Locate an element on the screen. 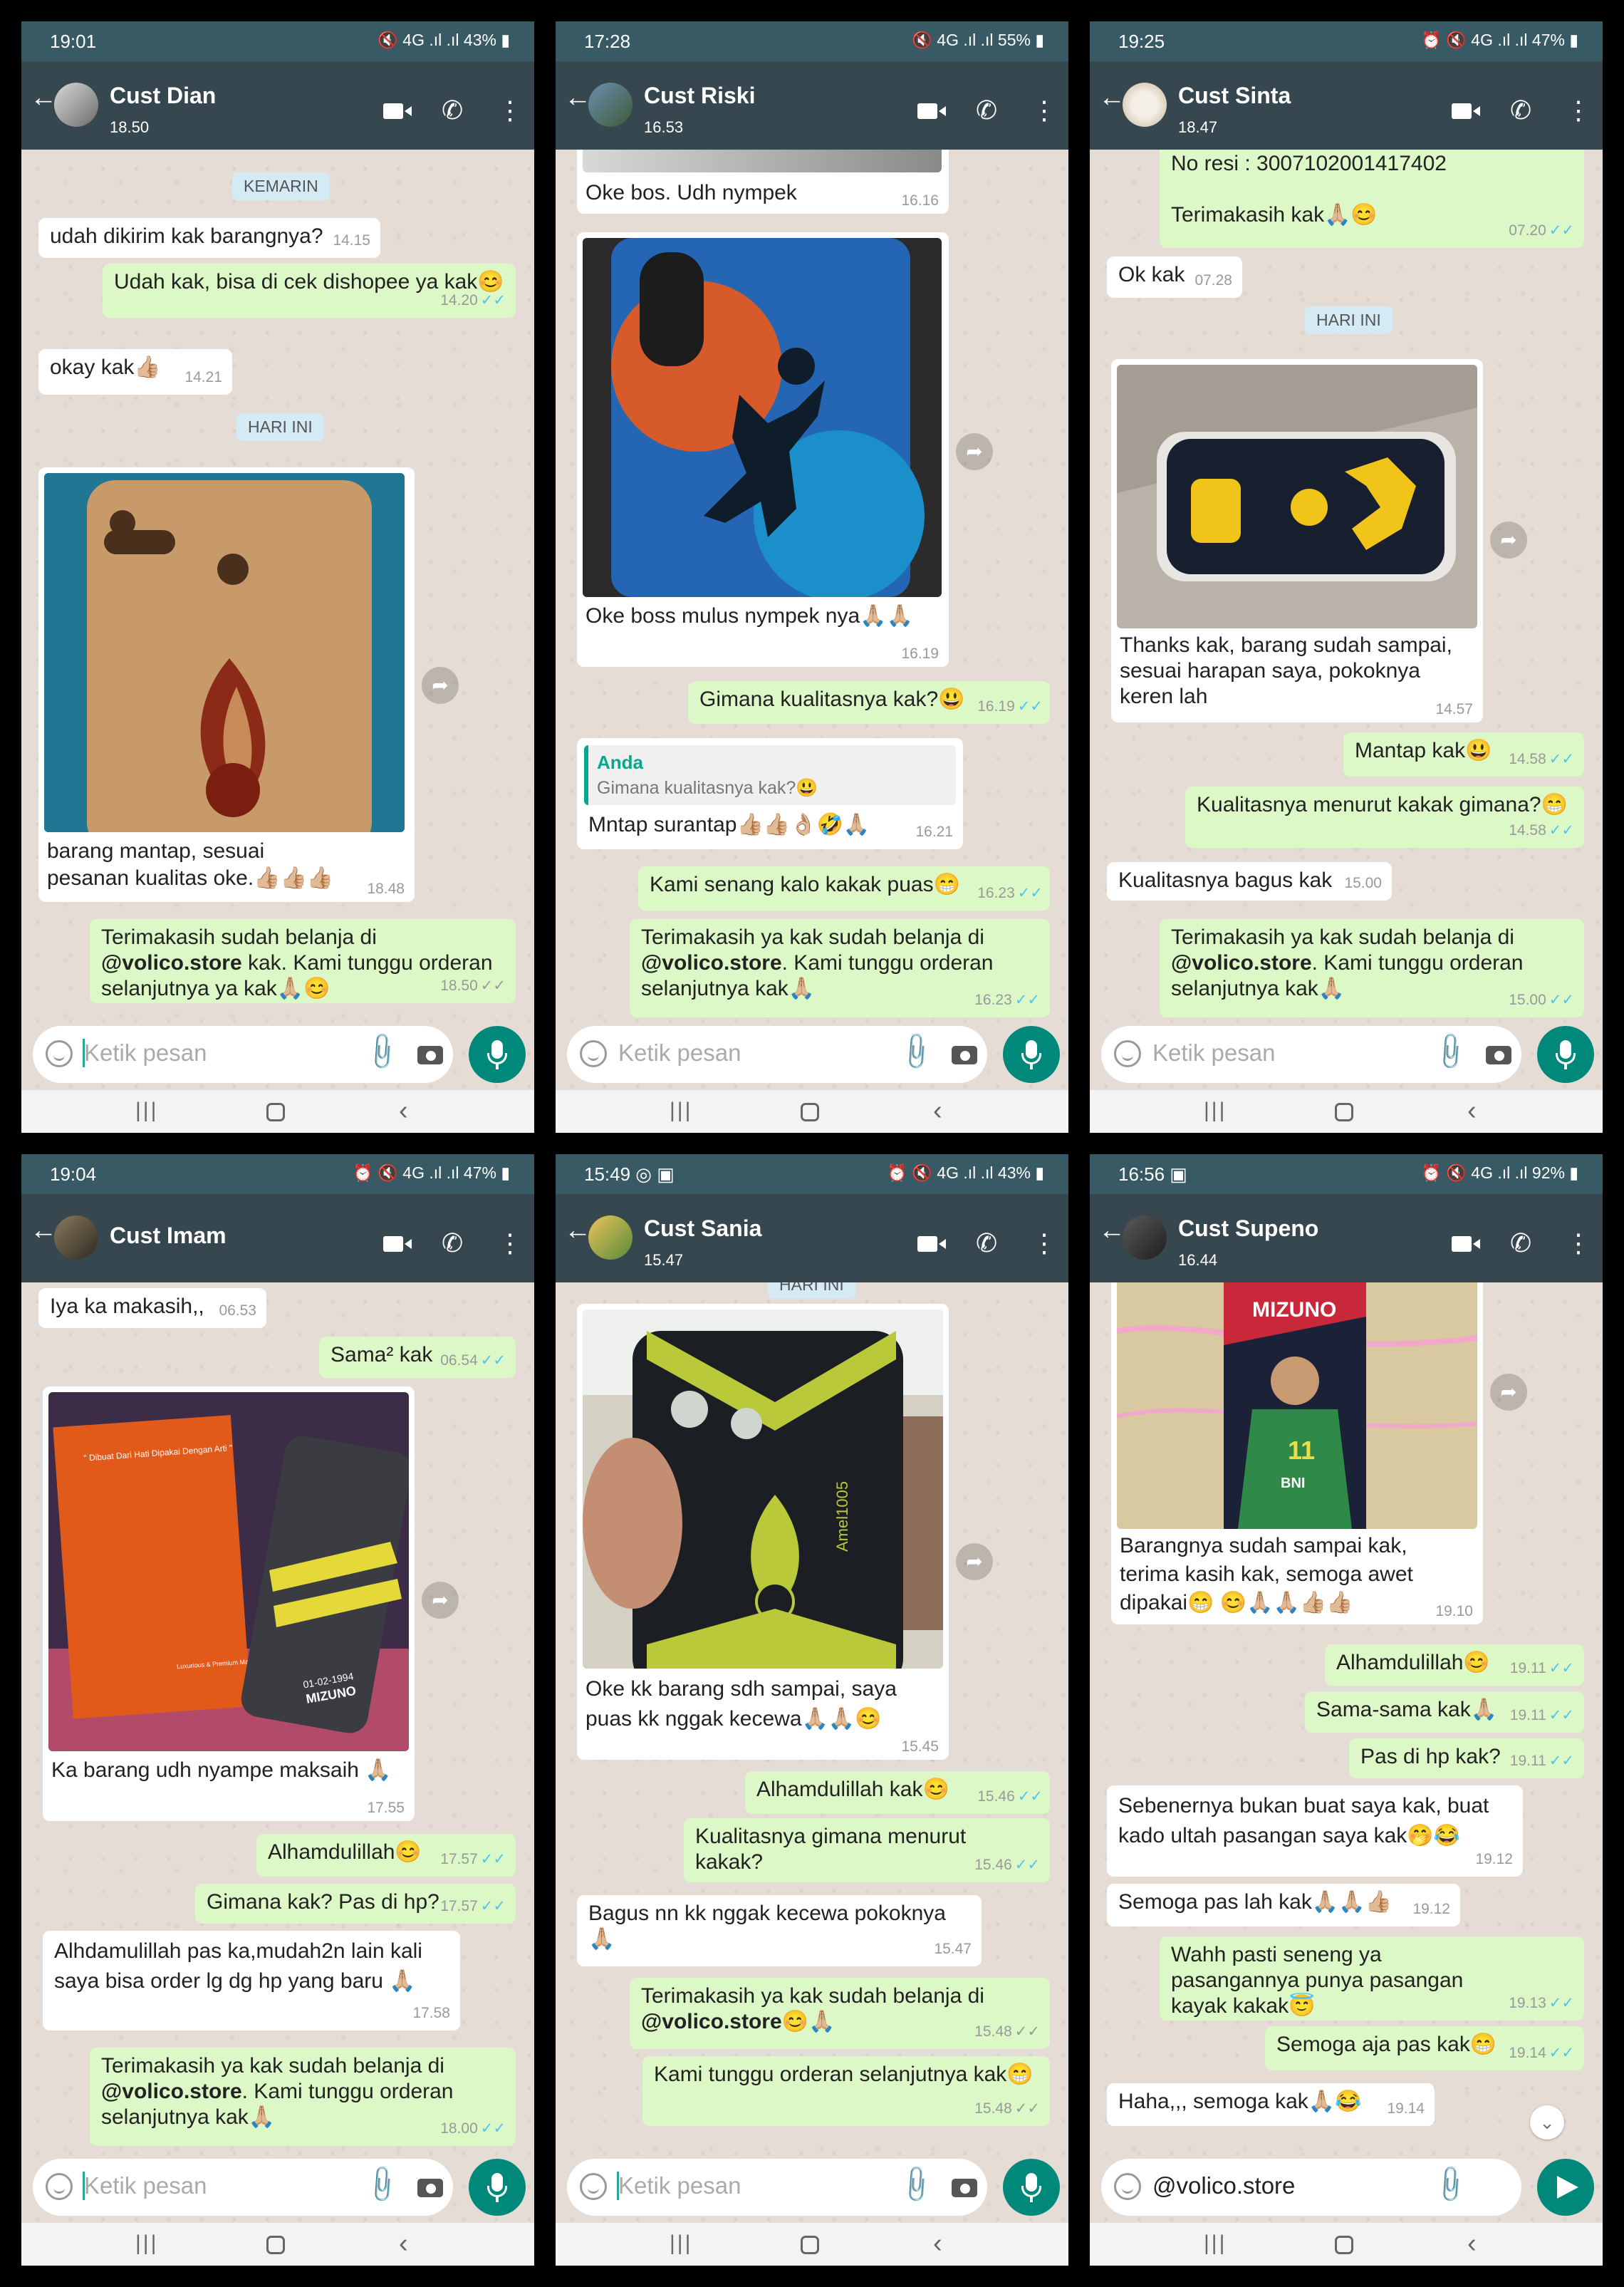 This screenshot has width=1624, height=2287. message-outgoing: Semoga aja pas kak😁 19.14 ✓✓ is located at coordinates (1424, 2048).